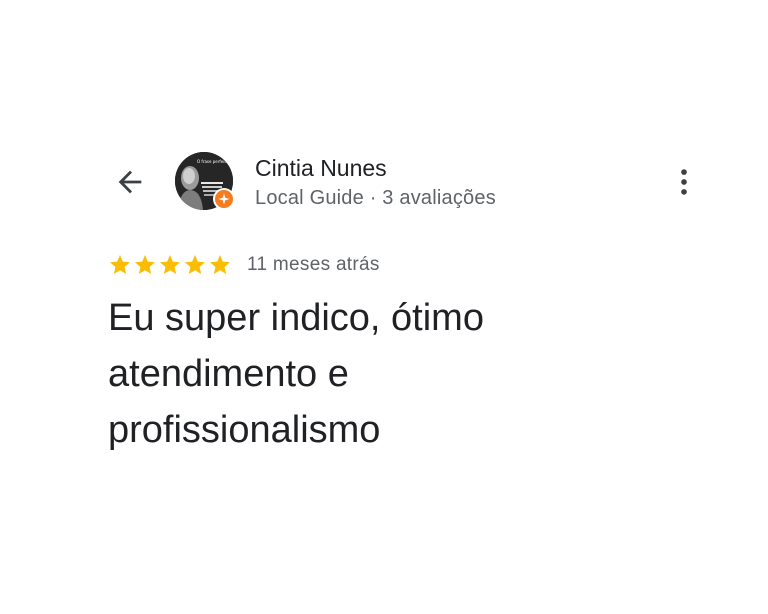 The height and width of the screenshot is (614, 768). What do you see at coordinates (213, 161) in the screenshot?
I see `avatar-caption: O frase perfeita` at bounding box center [213, 161].